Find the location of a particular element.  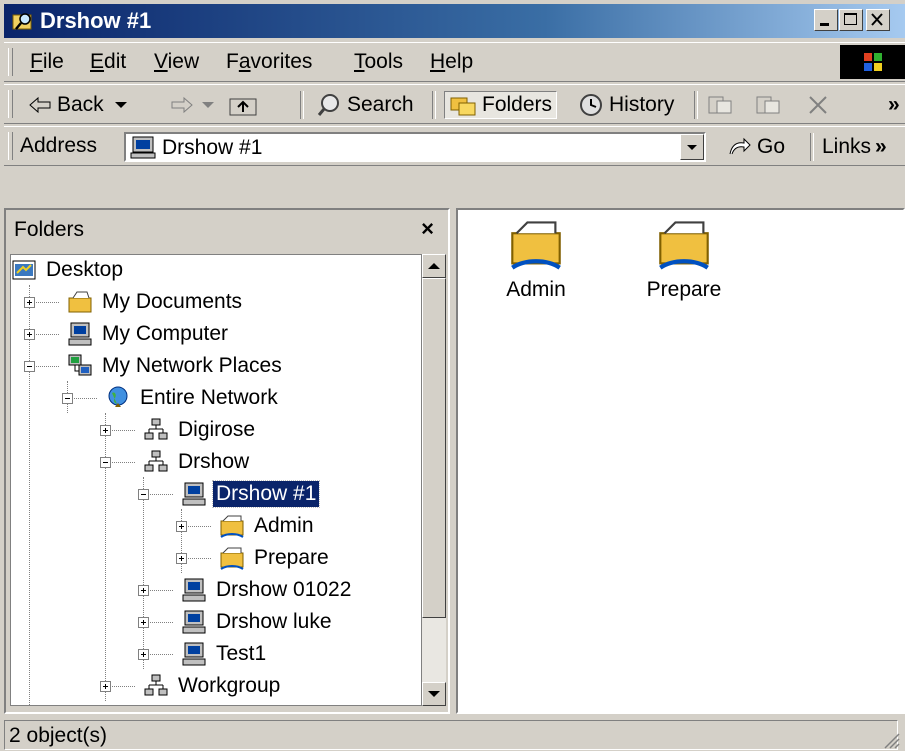

tree-node: My Documents is located at coordinates (156, 302).